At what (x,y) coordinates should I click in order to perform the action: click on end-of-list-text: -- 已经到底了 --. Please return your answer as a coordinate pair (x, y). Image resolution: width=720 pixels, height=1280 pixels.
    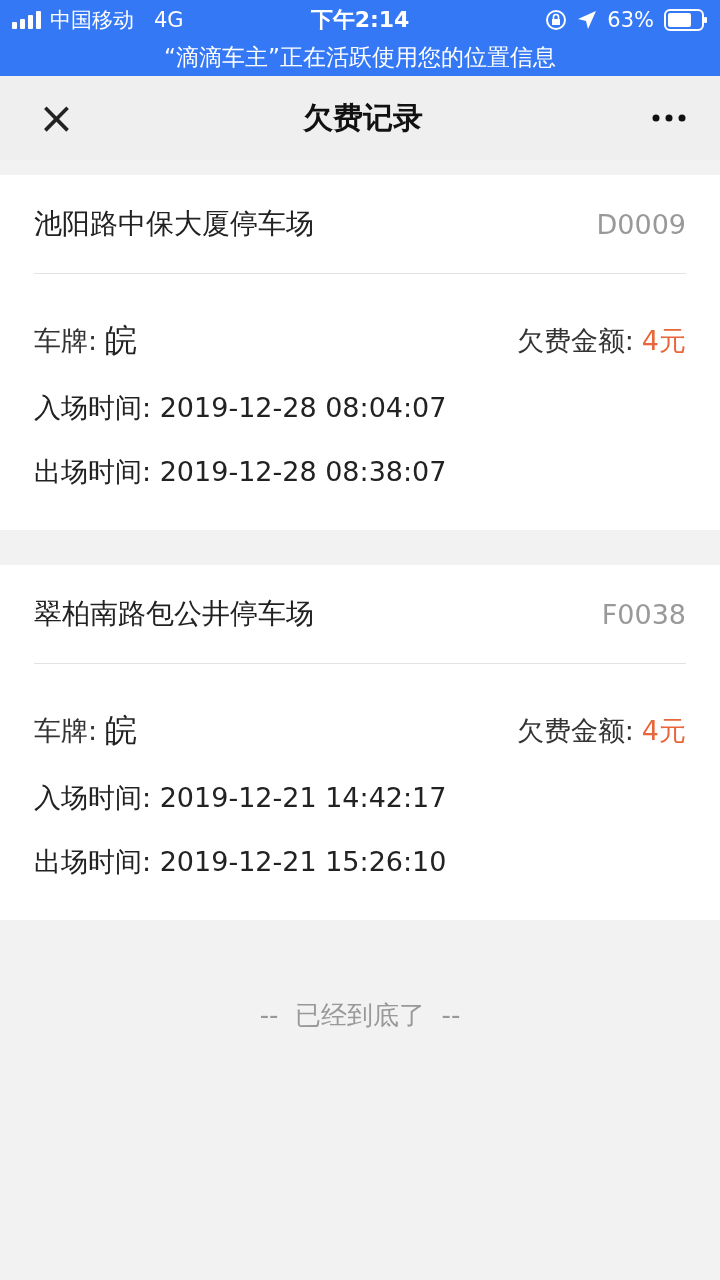
    Looking at the image, I should click on (360, 1015).